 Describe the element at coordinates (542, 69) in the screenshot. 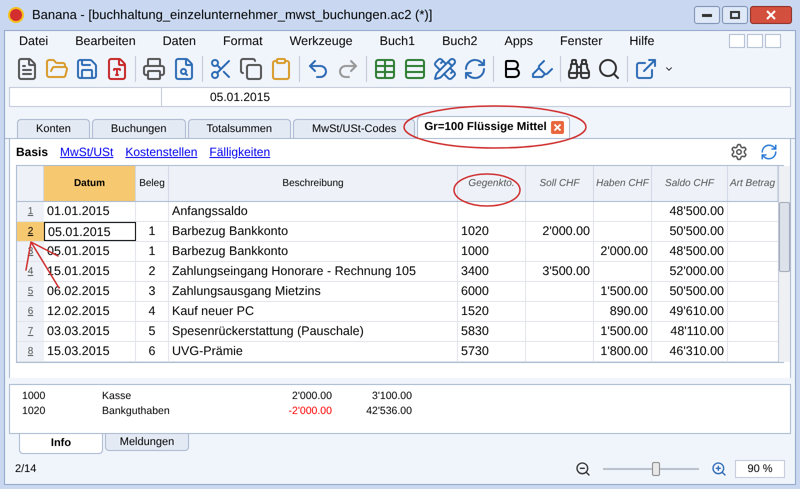

I see `highlighter-icon` at that location.